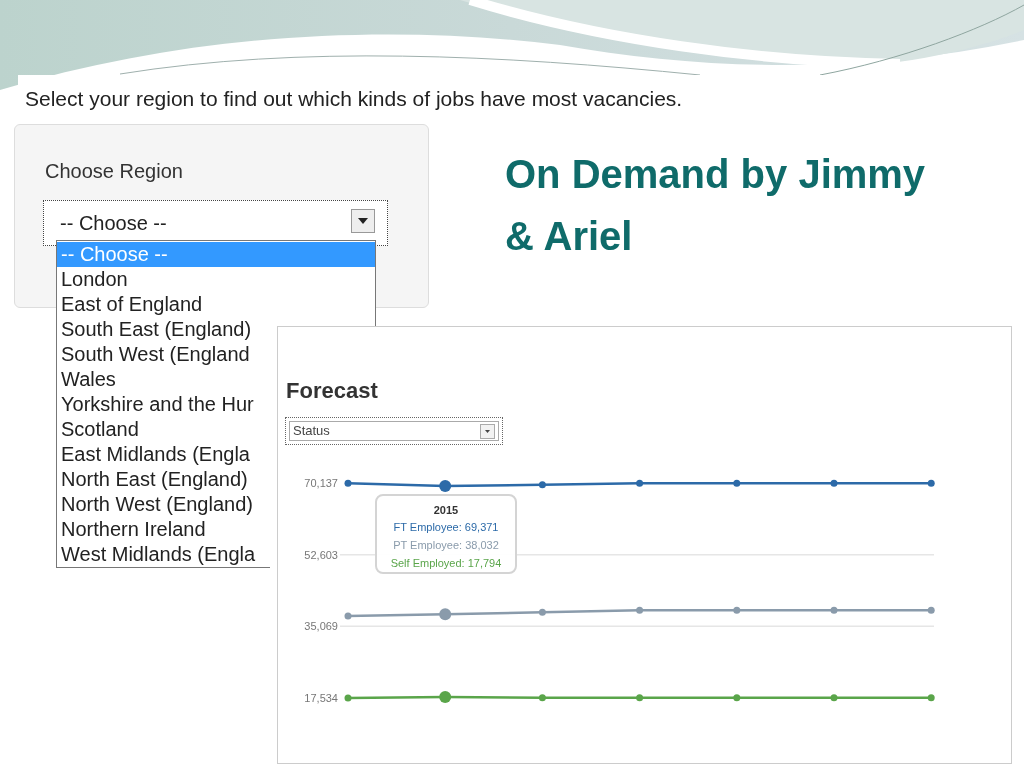  I want to click on option-item: East Midlands (Engla, so click(155, 454).